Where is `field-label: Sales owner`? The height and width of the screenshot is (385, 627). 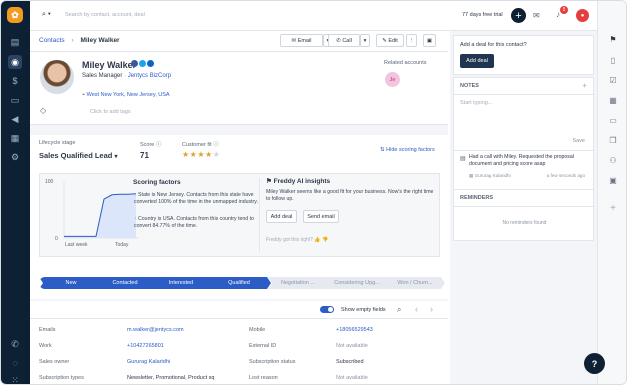 field-label: Sales owner is located at coordinates (54, 362).